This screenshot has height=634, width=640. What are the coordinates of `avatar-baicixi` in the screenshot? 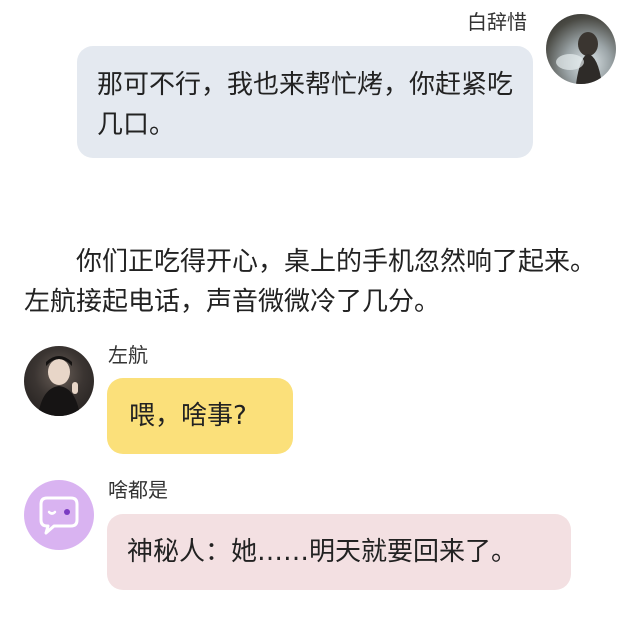 It's located at (581, 49).